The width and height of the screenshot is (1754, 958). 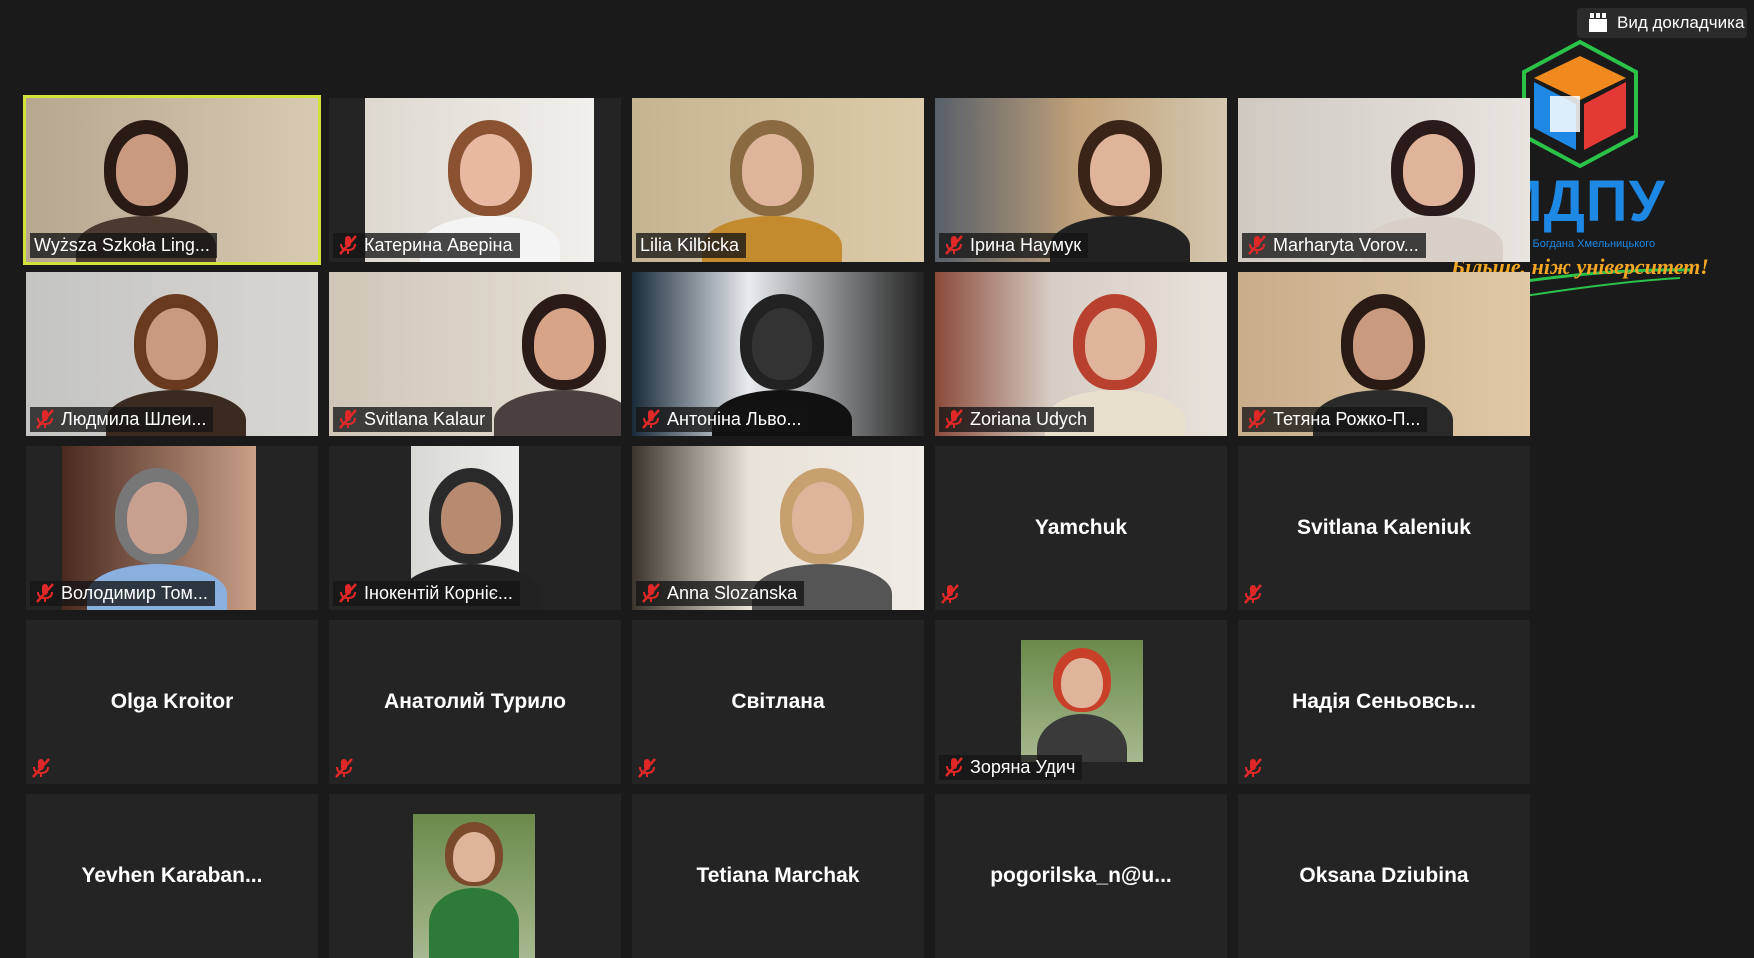 I want to click on participant-name-label: Anna Slozanska, so click(x=720, y=593).